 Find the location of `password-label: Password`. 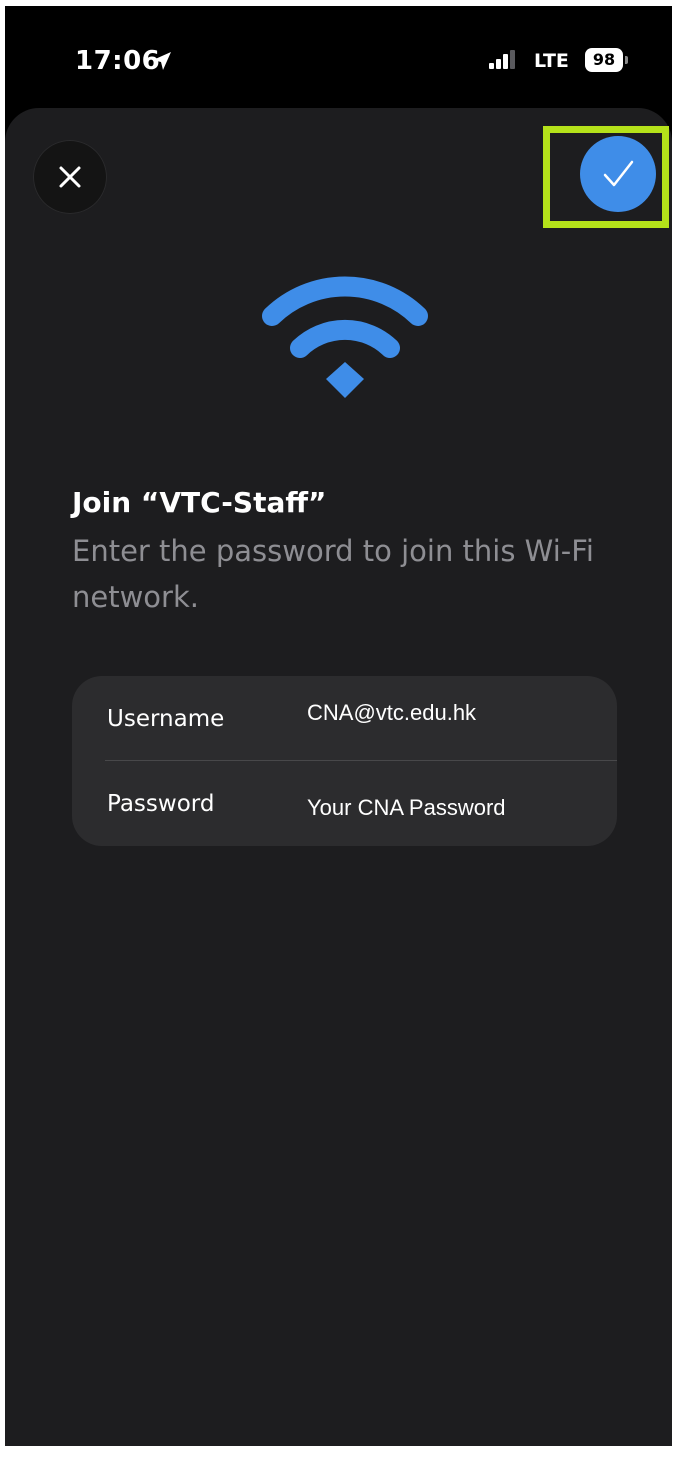

password-label: Password is located at coordinates (161, 804).